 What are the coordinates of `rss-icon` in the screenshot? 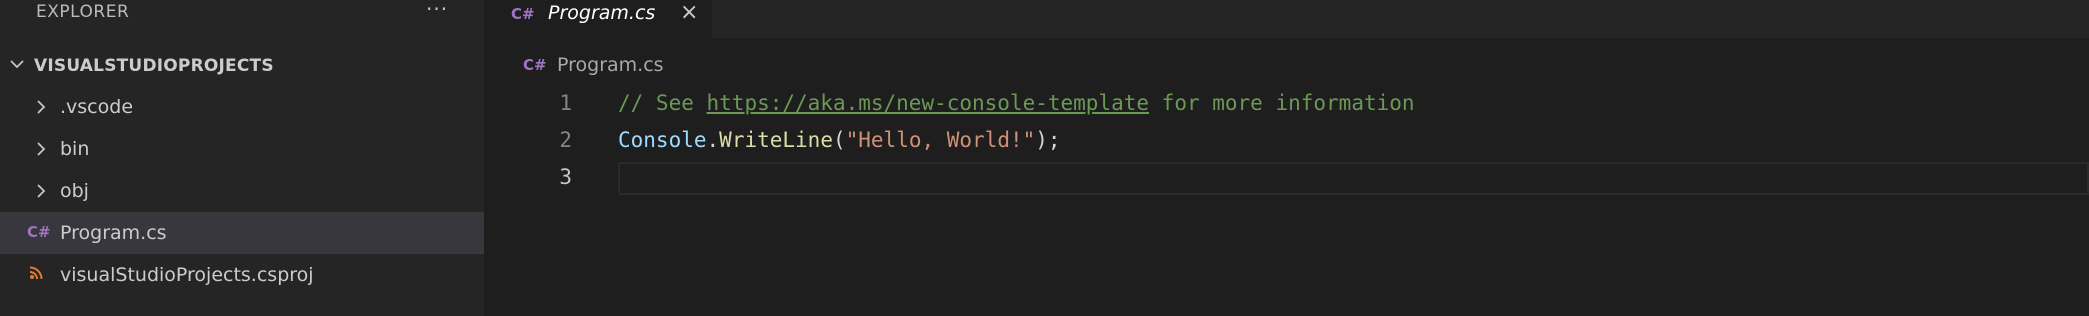 It's located at (36, 273).